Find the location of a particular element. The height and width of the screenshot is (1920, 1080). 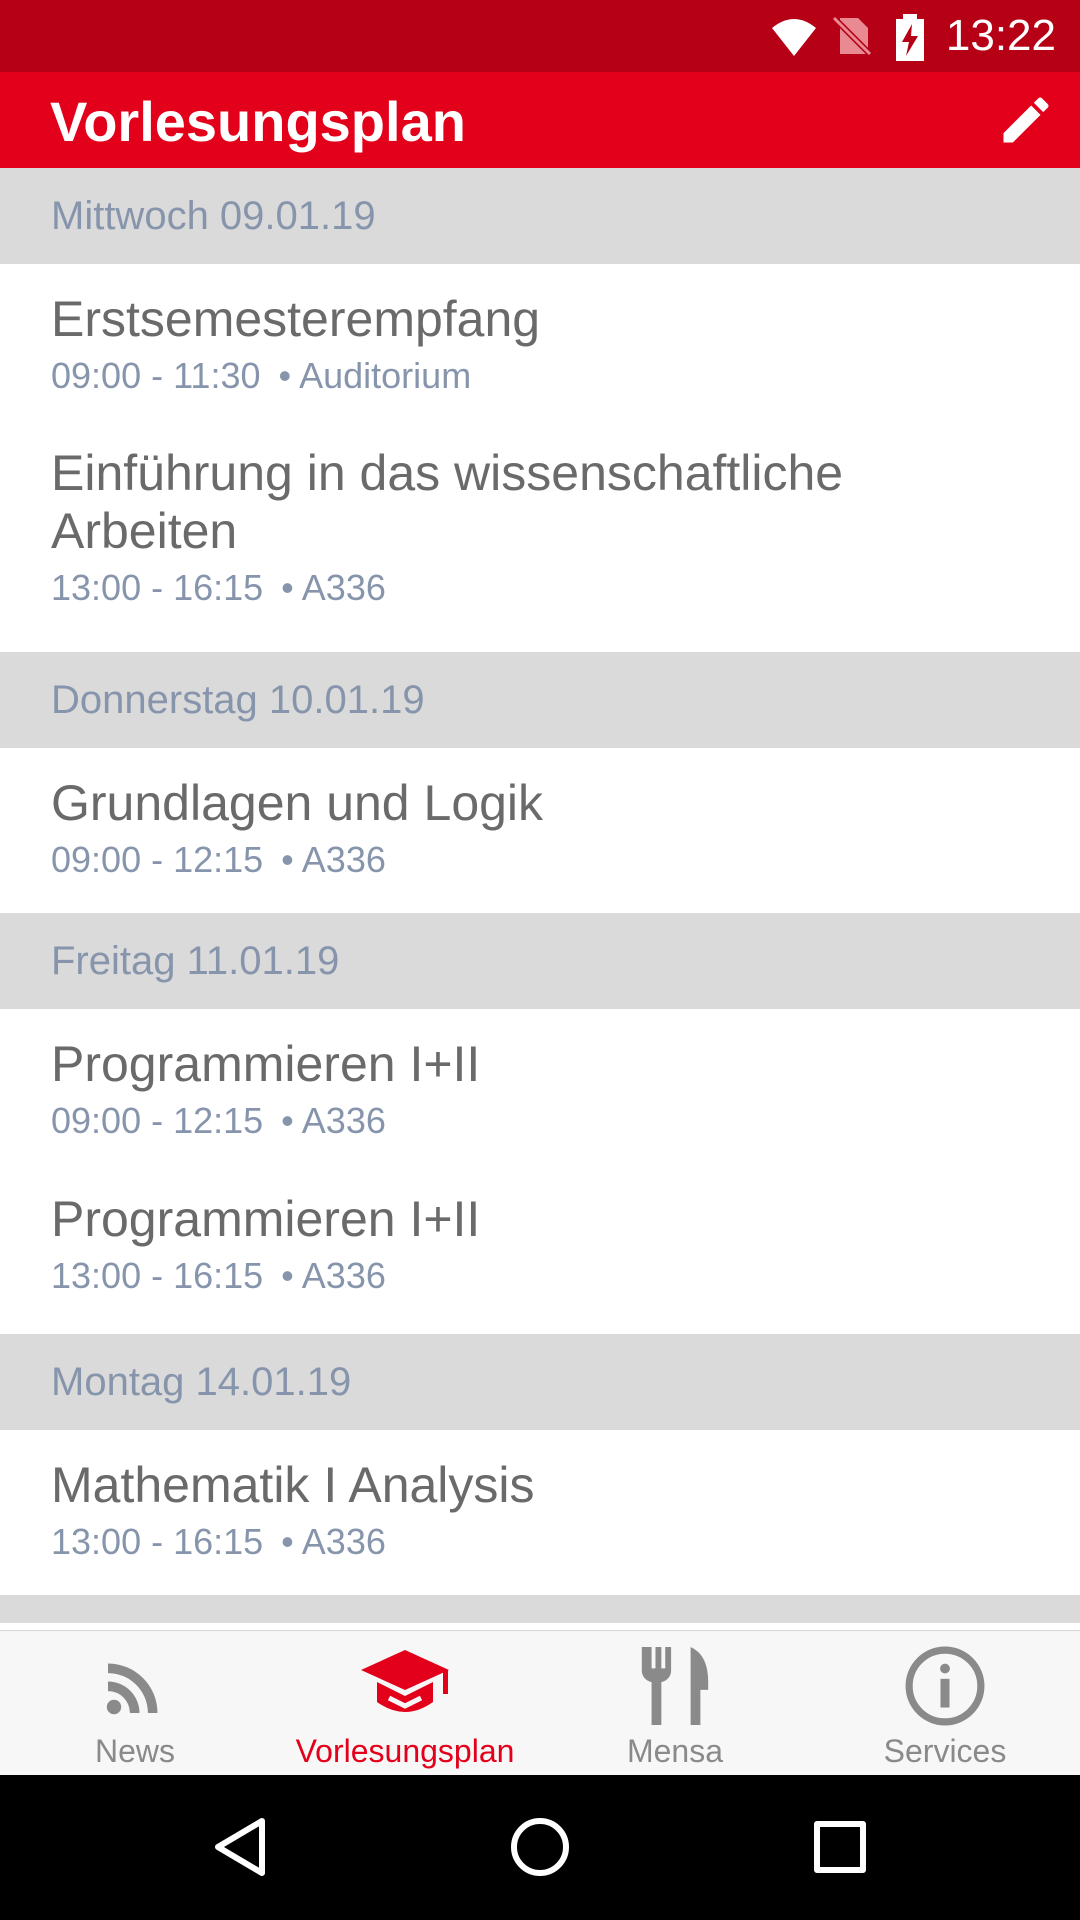

back-button is located at coordinates (240, 1849).